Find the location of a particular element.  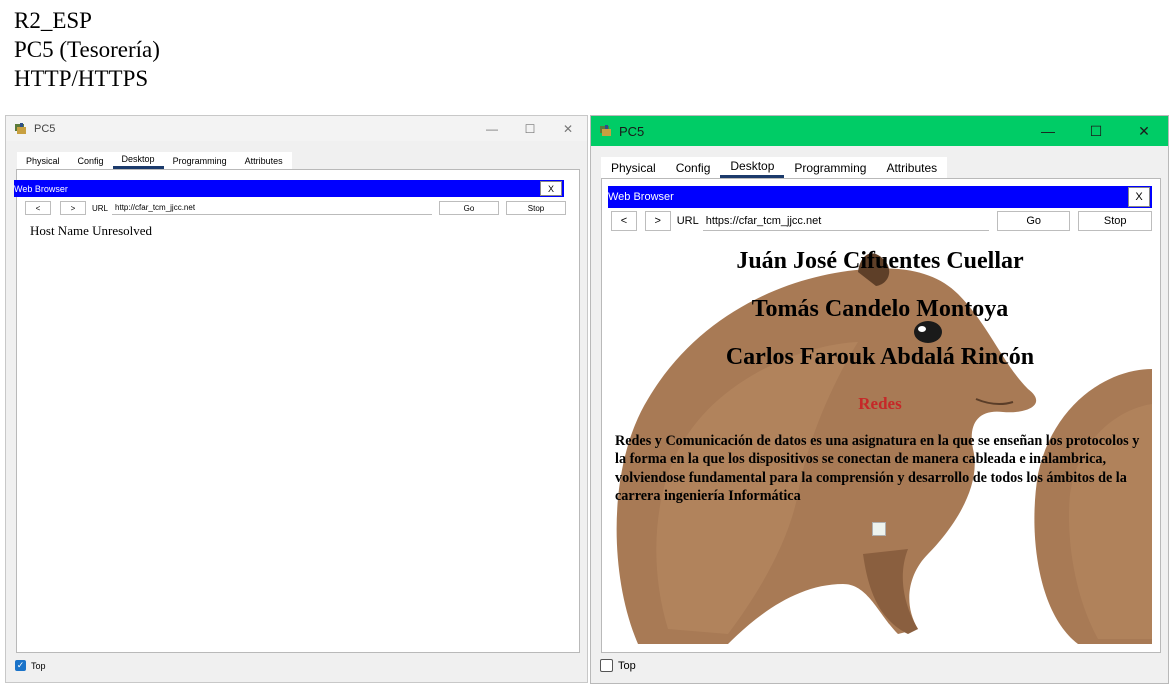

broken-image-icon is located at coordinates (879, 529).